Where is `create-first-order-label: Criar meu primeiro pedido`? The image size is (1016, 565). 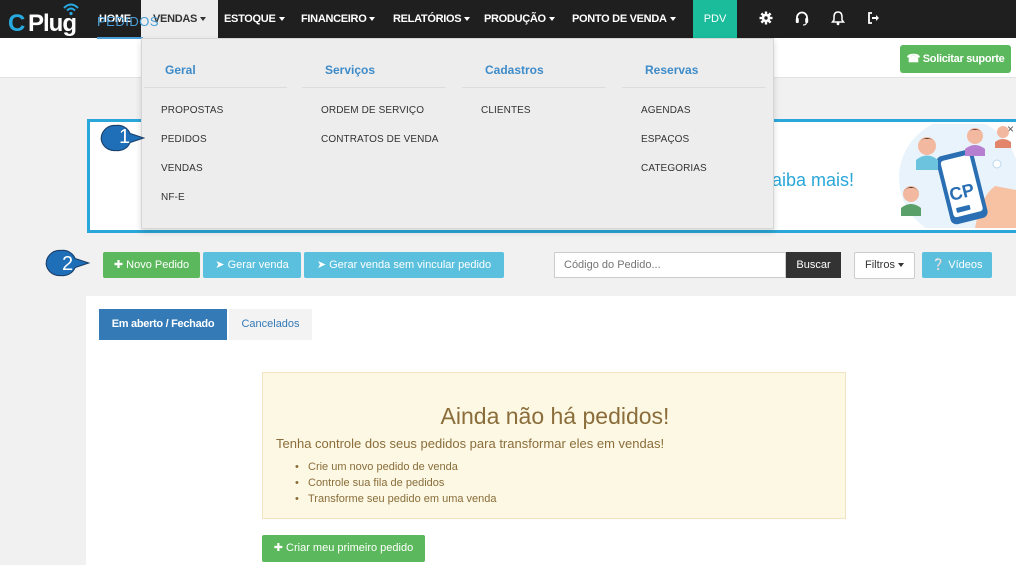
create-first-order-label: Criar meu primeiro pedido is located at coordinates (350, 548).